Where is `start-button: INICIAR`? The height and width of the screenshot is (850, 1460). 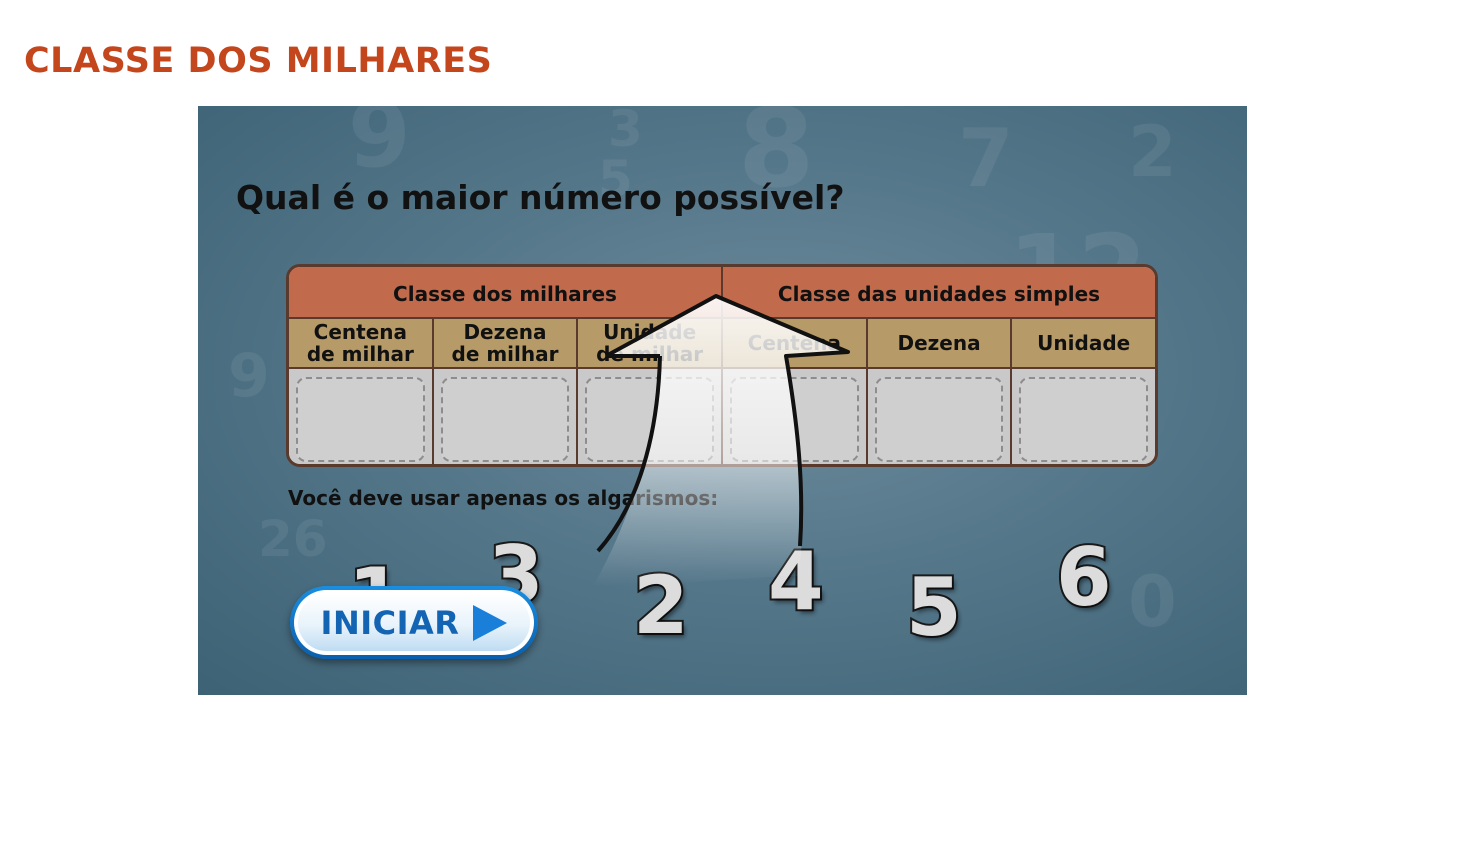
start-button: INICIAR is located at coordinates (414, 622).